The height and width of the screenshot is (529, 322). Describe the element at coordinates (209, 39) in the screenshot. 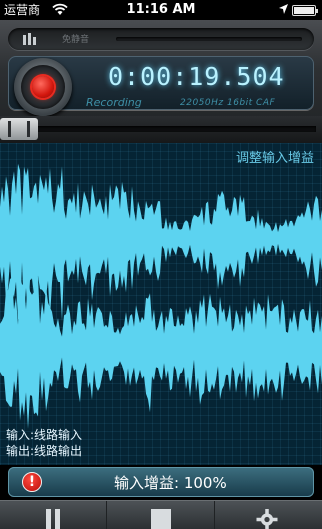

I see `mute-track` at that location.